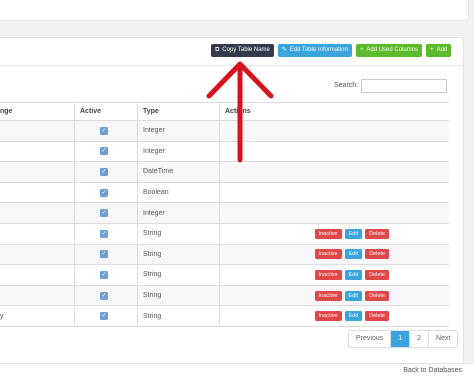  Describe the element at coordinates (284, 50) in the screenshot. I see `edit-icon: ✎` at that location.